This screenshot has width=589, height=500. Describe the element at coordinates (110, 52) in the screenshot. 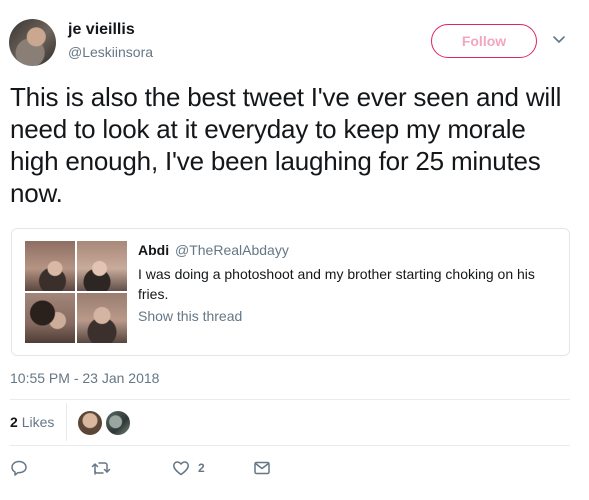

I see `author-handle: @Leskiinsora` at that location.